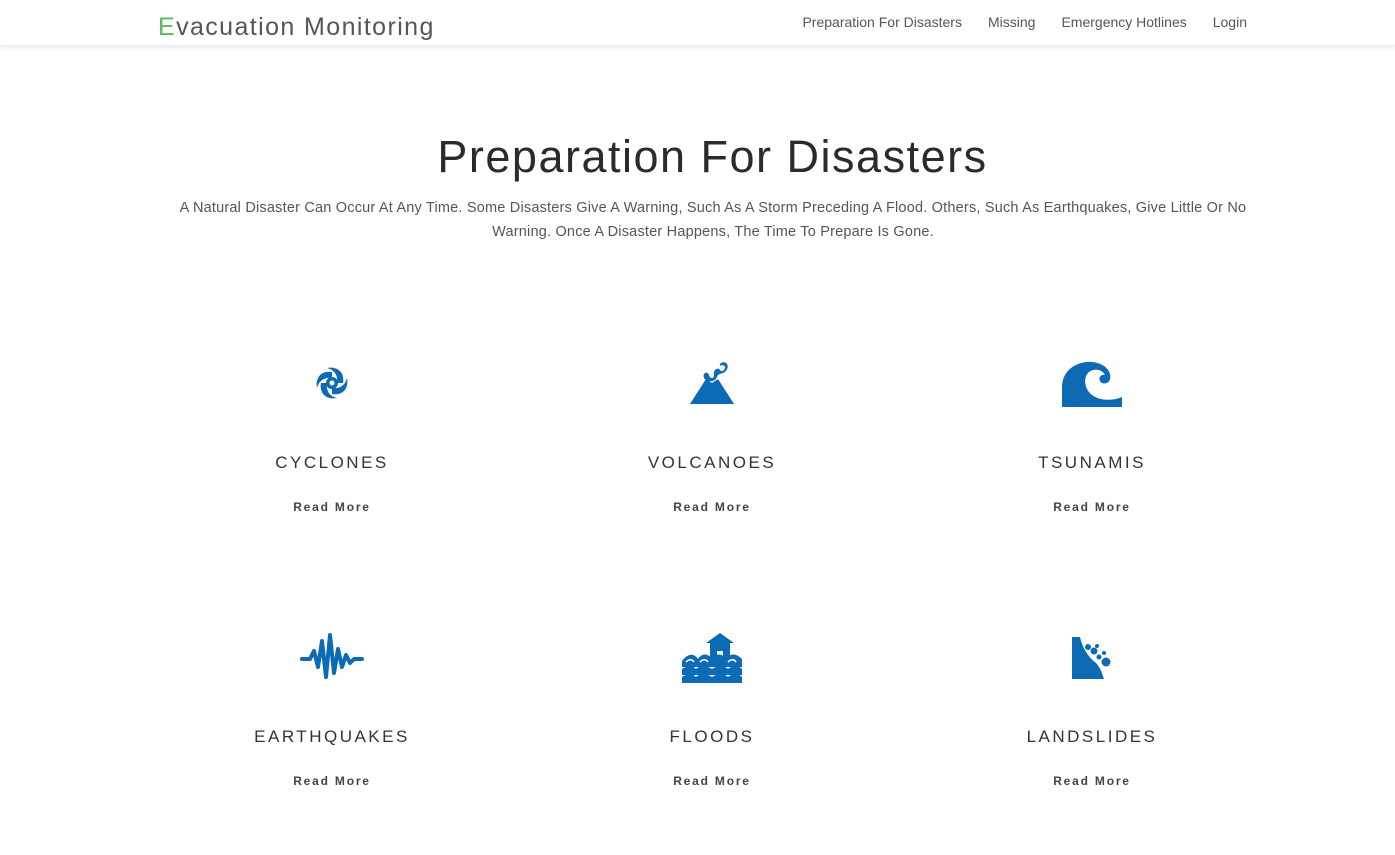  What do you see at coordinates (332, 657) in the screenshot?
I see `earthquake-icon` at bounding box center [332, 657].